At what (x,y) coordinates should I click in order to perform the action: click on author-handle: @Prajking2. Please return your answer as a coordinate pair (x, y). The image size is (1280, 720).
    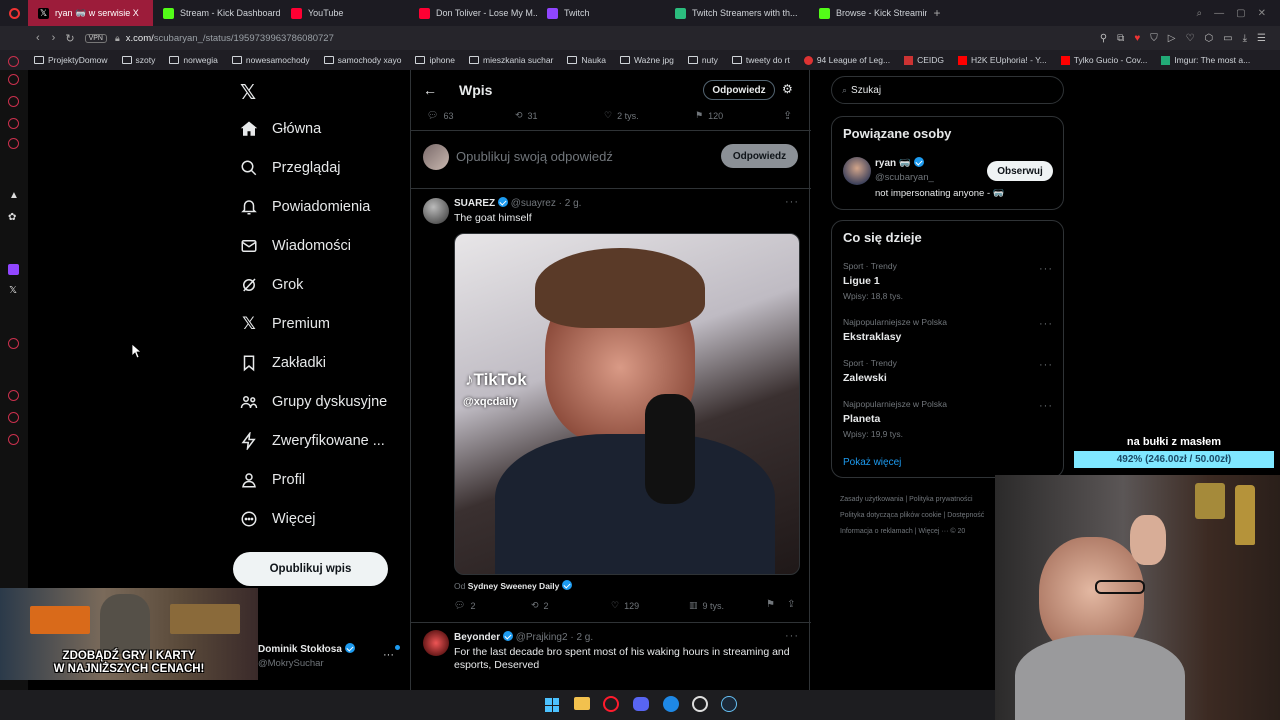
    Looking at the image, I should click on (542, 637).